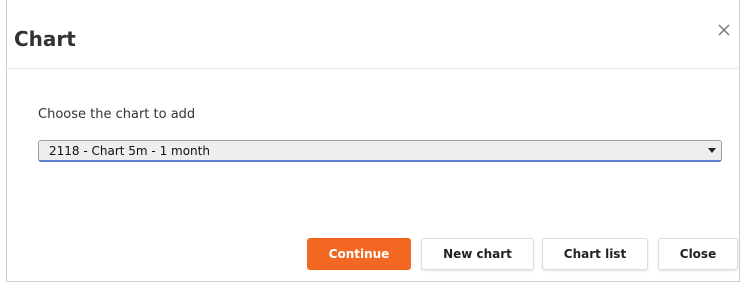 The height and width of the screenshot is (285, 742). Describe the element at coordinates (712, 150) in the screenshot. I see `dropdown-arrow-icon` at that location.